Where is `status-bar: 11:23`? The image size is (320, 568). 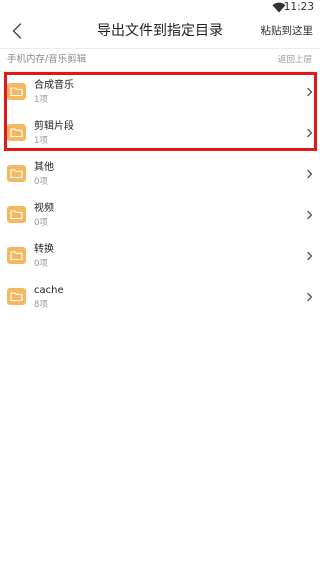 status-bar: 11:23 is located at coordinates (160, 7).